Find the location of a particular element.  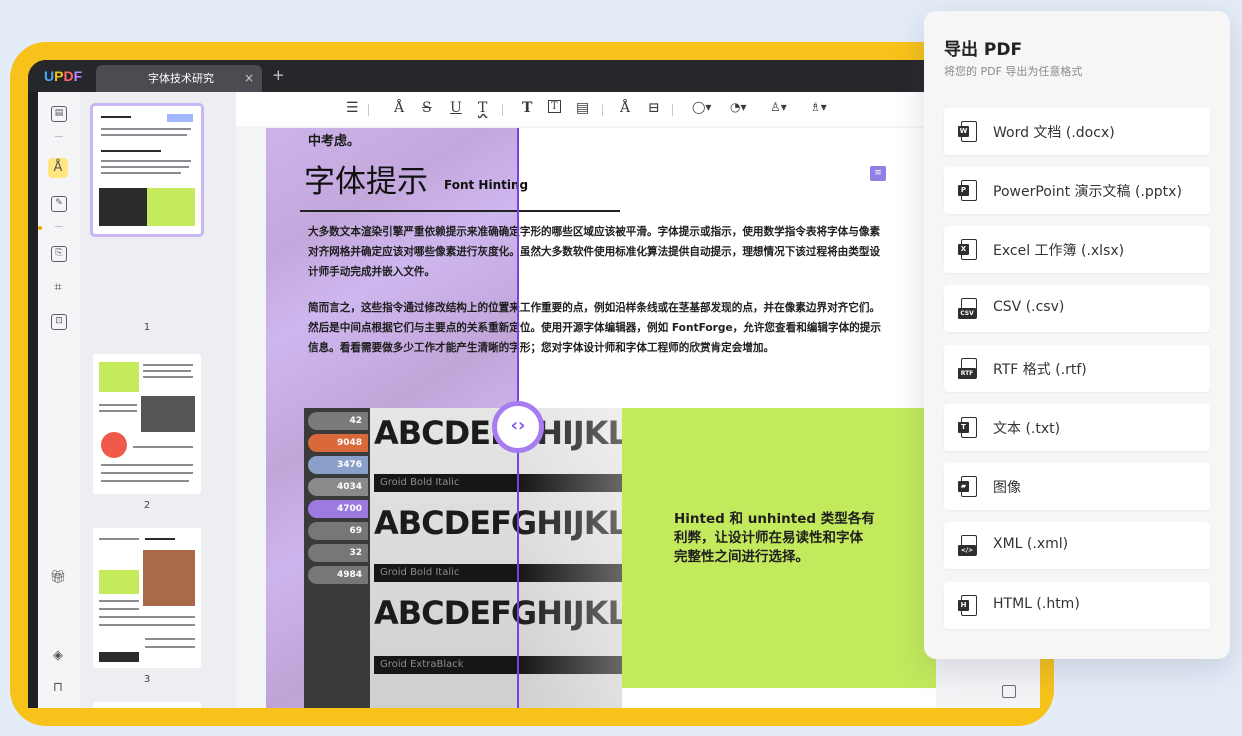

tab-title: 字体技术研究 is located at coordinates (181, 78).